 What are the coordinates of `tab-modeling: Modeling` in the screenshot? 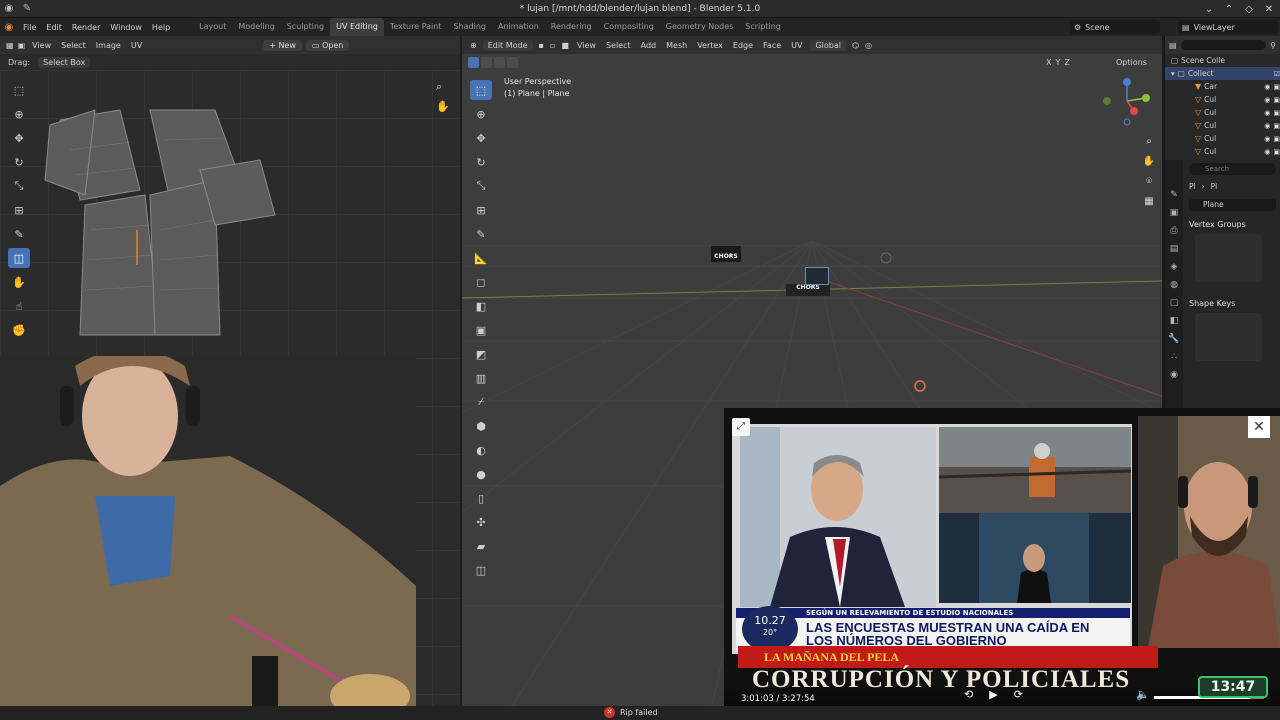 It's located at (256, 27).